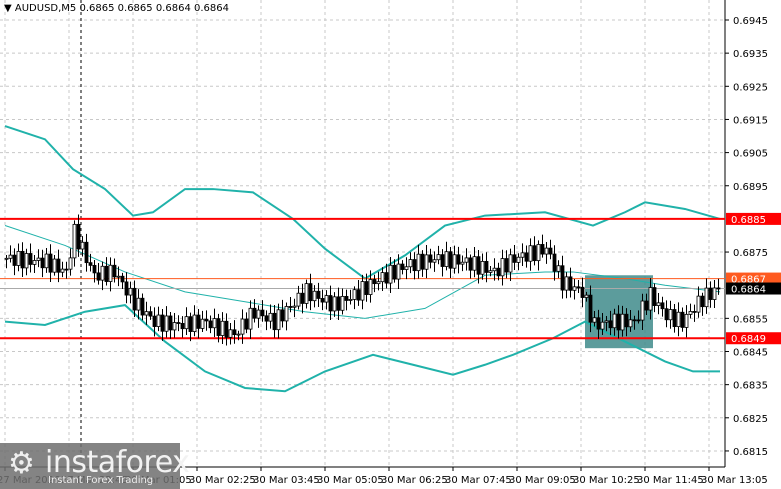 This screenshot has height=489, width=781. I want to click on y-tick-label: 0.6945, so click(750, 21).